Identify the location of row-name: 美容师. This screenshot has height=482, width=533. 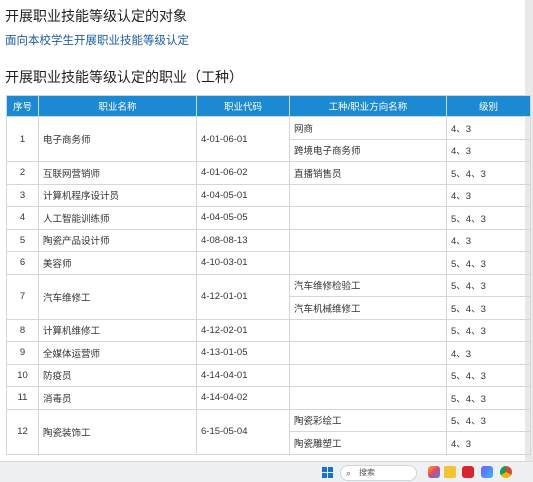
(117, 263).